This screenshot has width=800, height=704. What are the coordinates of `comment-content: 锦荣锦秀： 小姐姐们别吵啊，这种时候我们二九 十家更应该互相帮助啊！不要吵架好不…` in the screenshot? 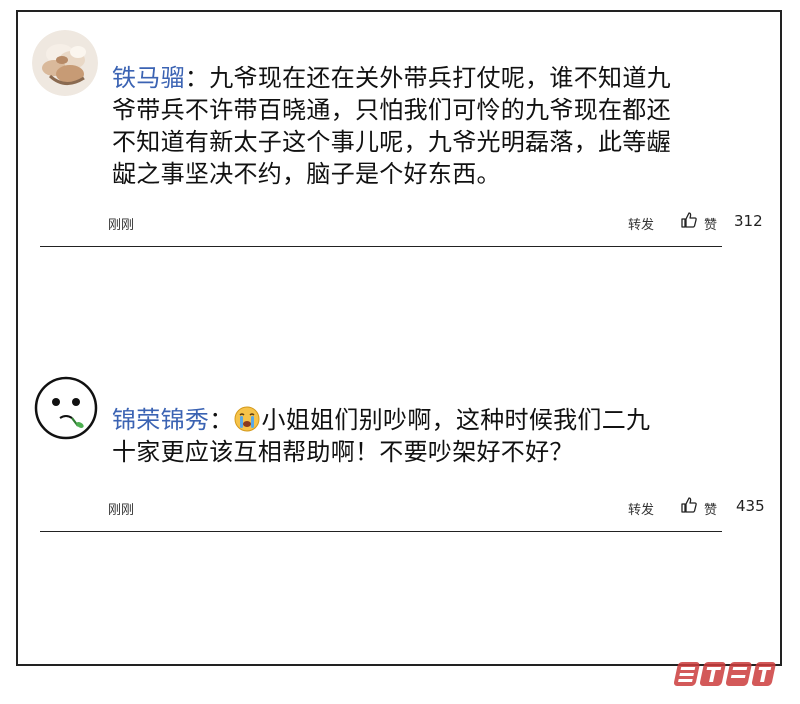 It's located at (381, 436).